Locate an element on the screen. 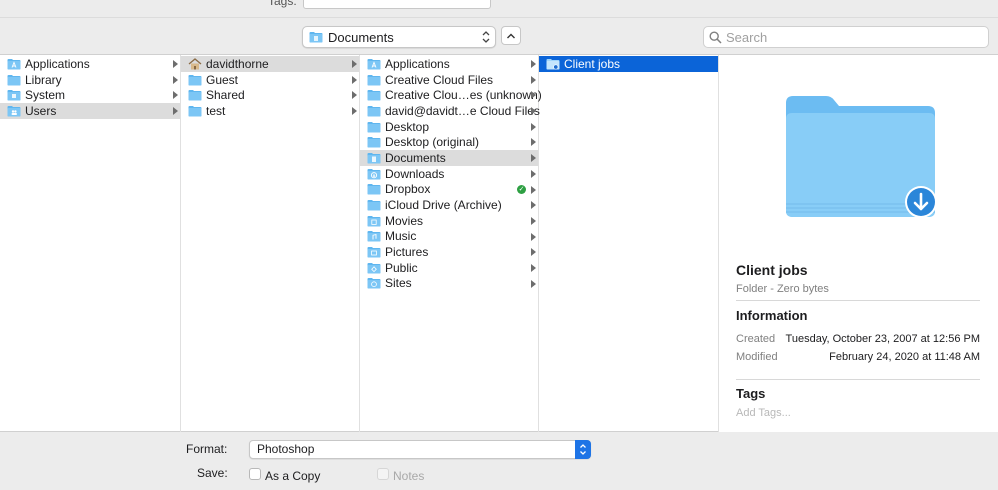  column-item: Shared is located at coordinates (270, 95).